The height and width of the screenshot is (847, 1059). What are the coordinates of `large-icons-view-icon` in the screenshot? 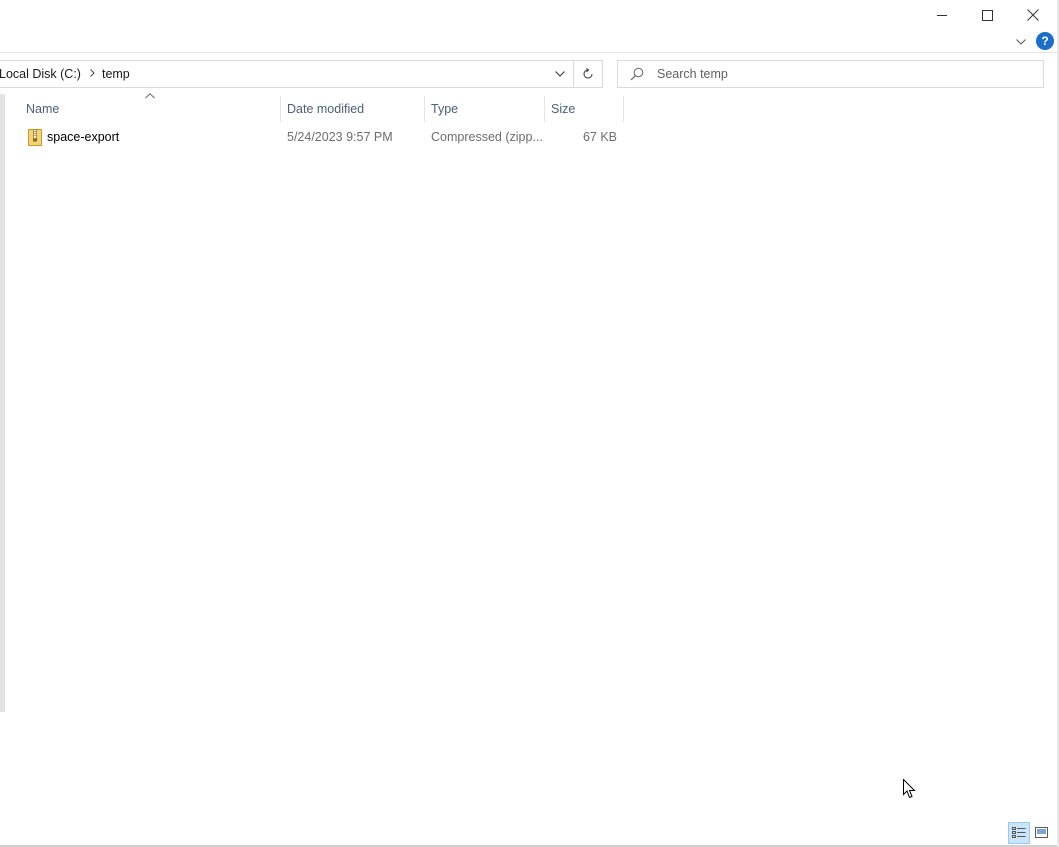 It's located at (1041, 832).